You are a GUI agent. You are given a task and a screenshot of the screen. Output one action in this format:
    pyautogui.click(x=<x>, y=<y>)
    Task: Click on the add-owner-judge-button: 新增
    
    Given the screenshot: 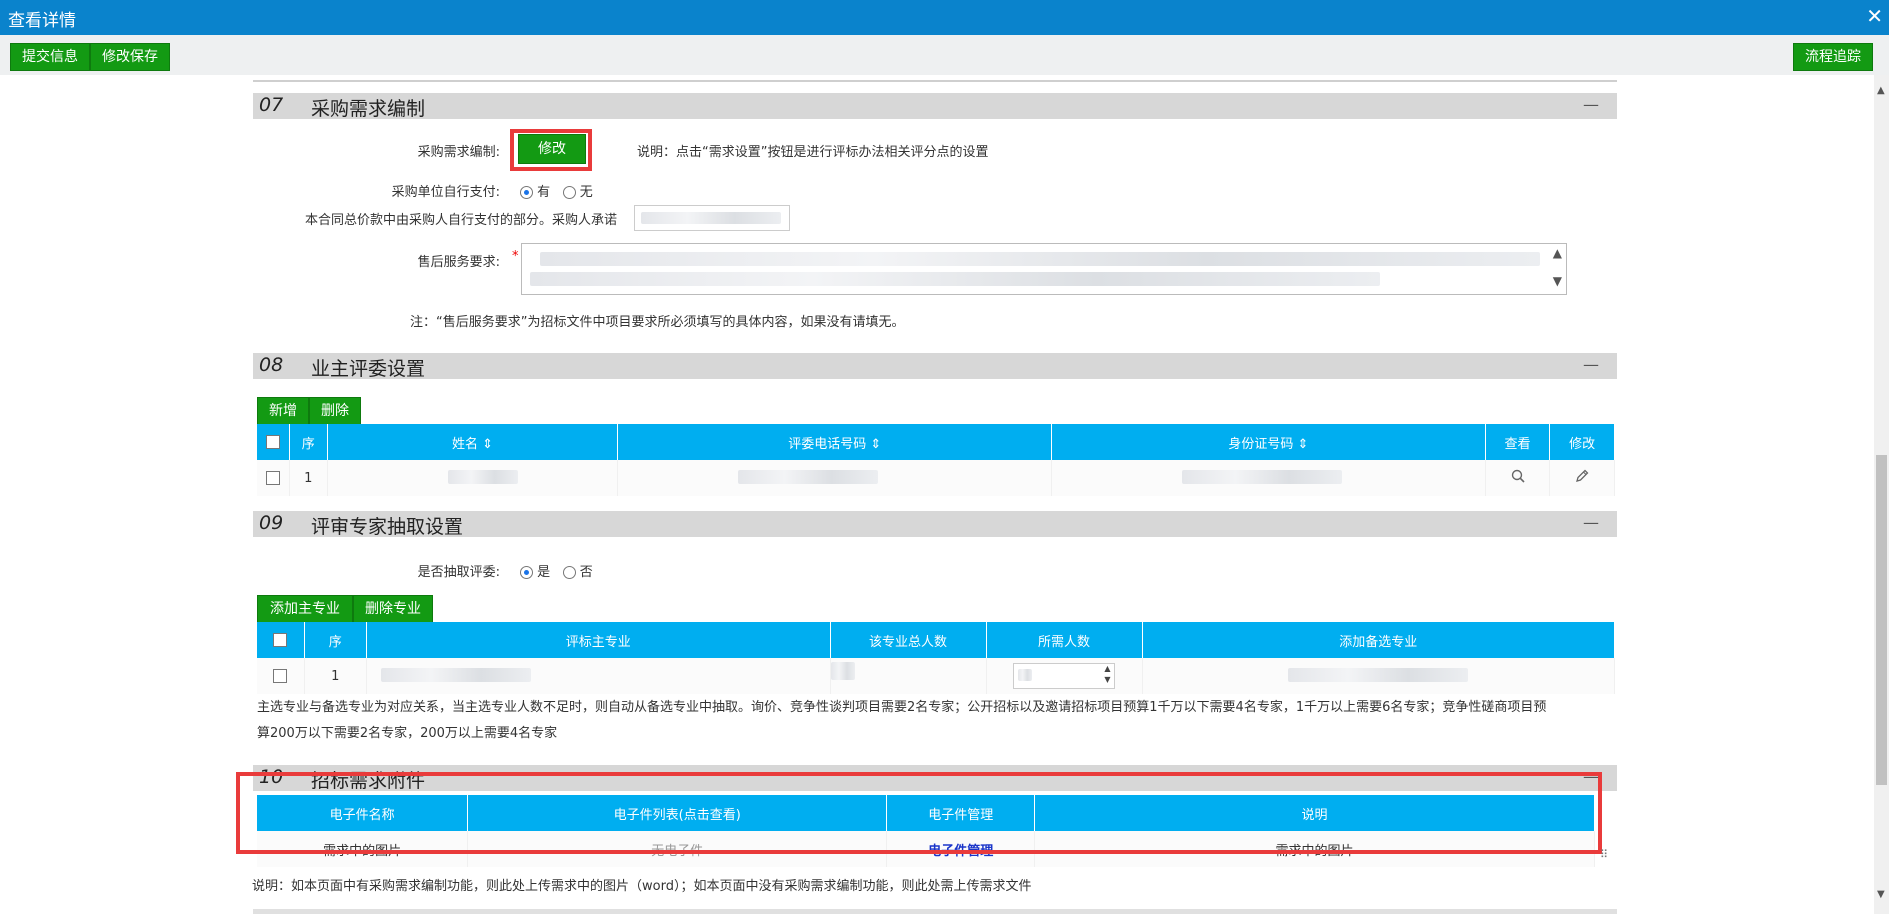 What is the action you would take?
    pyautogui.click(x=283, y=411)
    